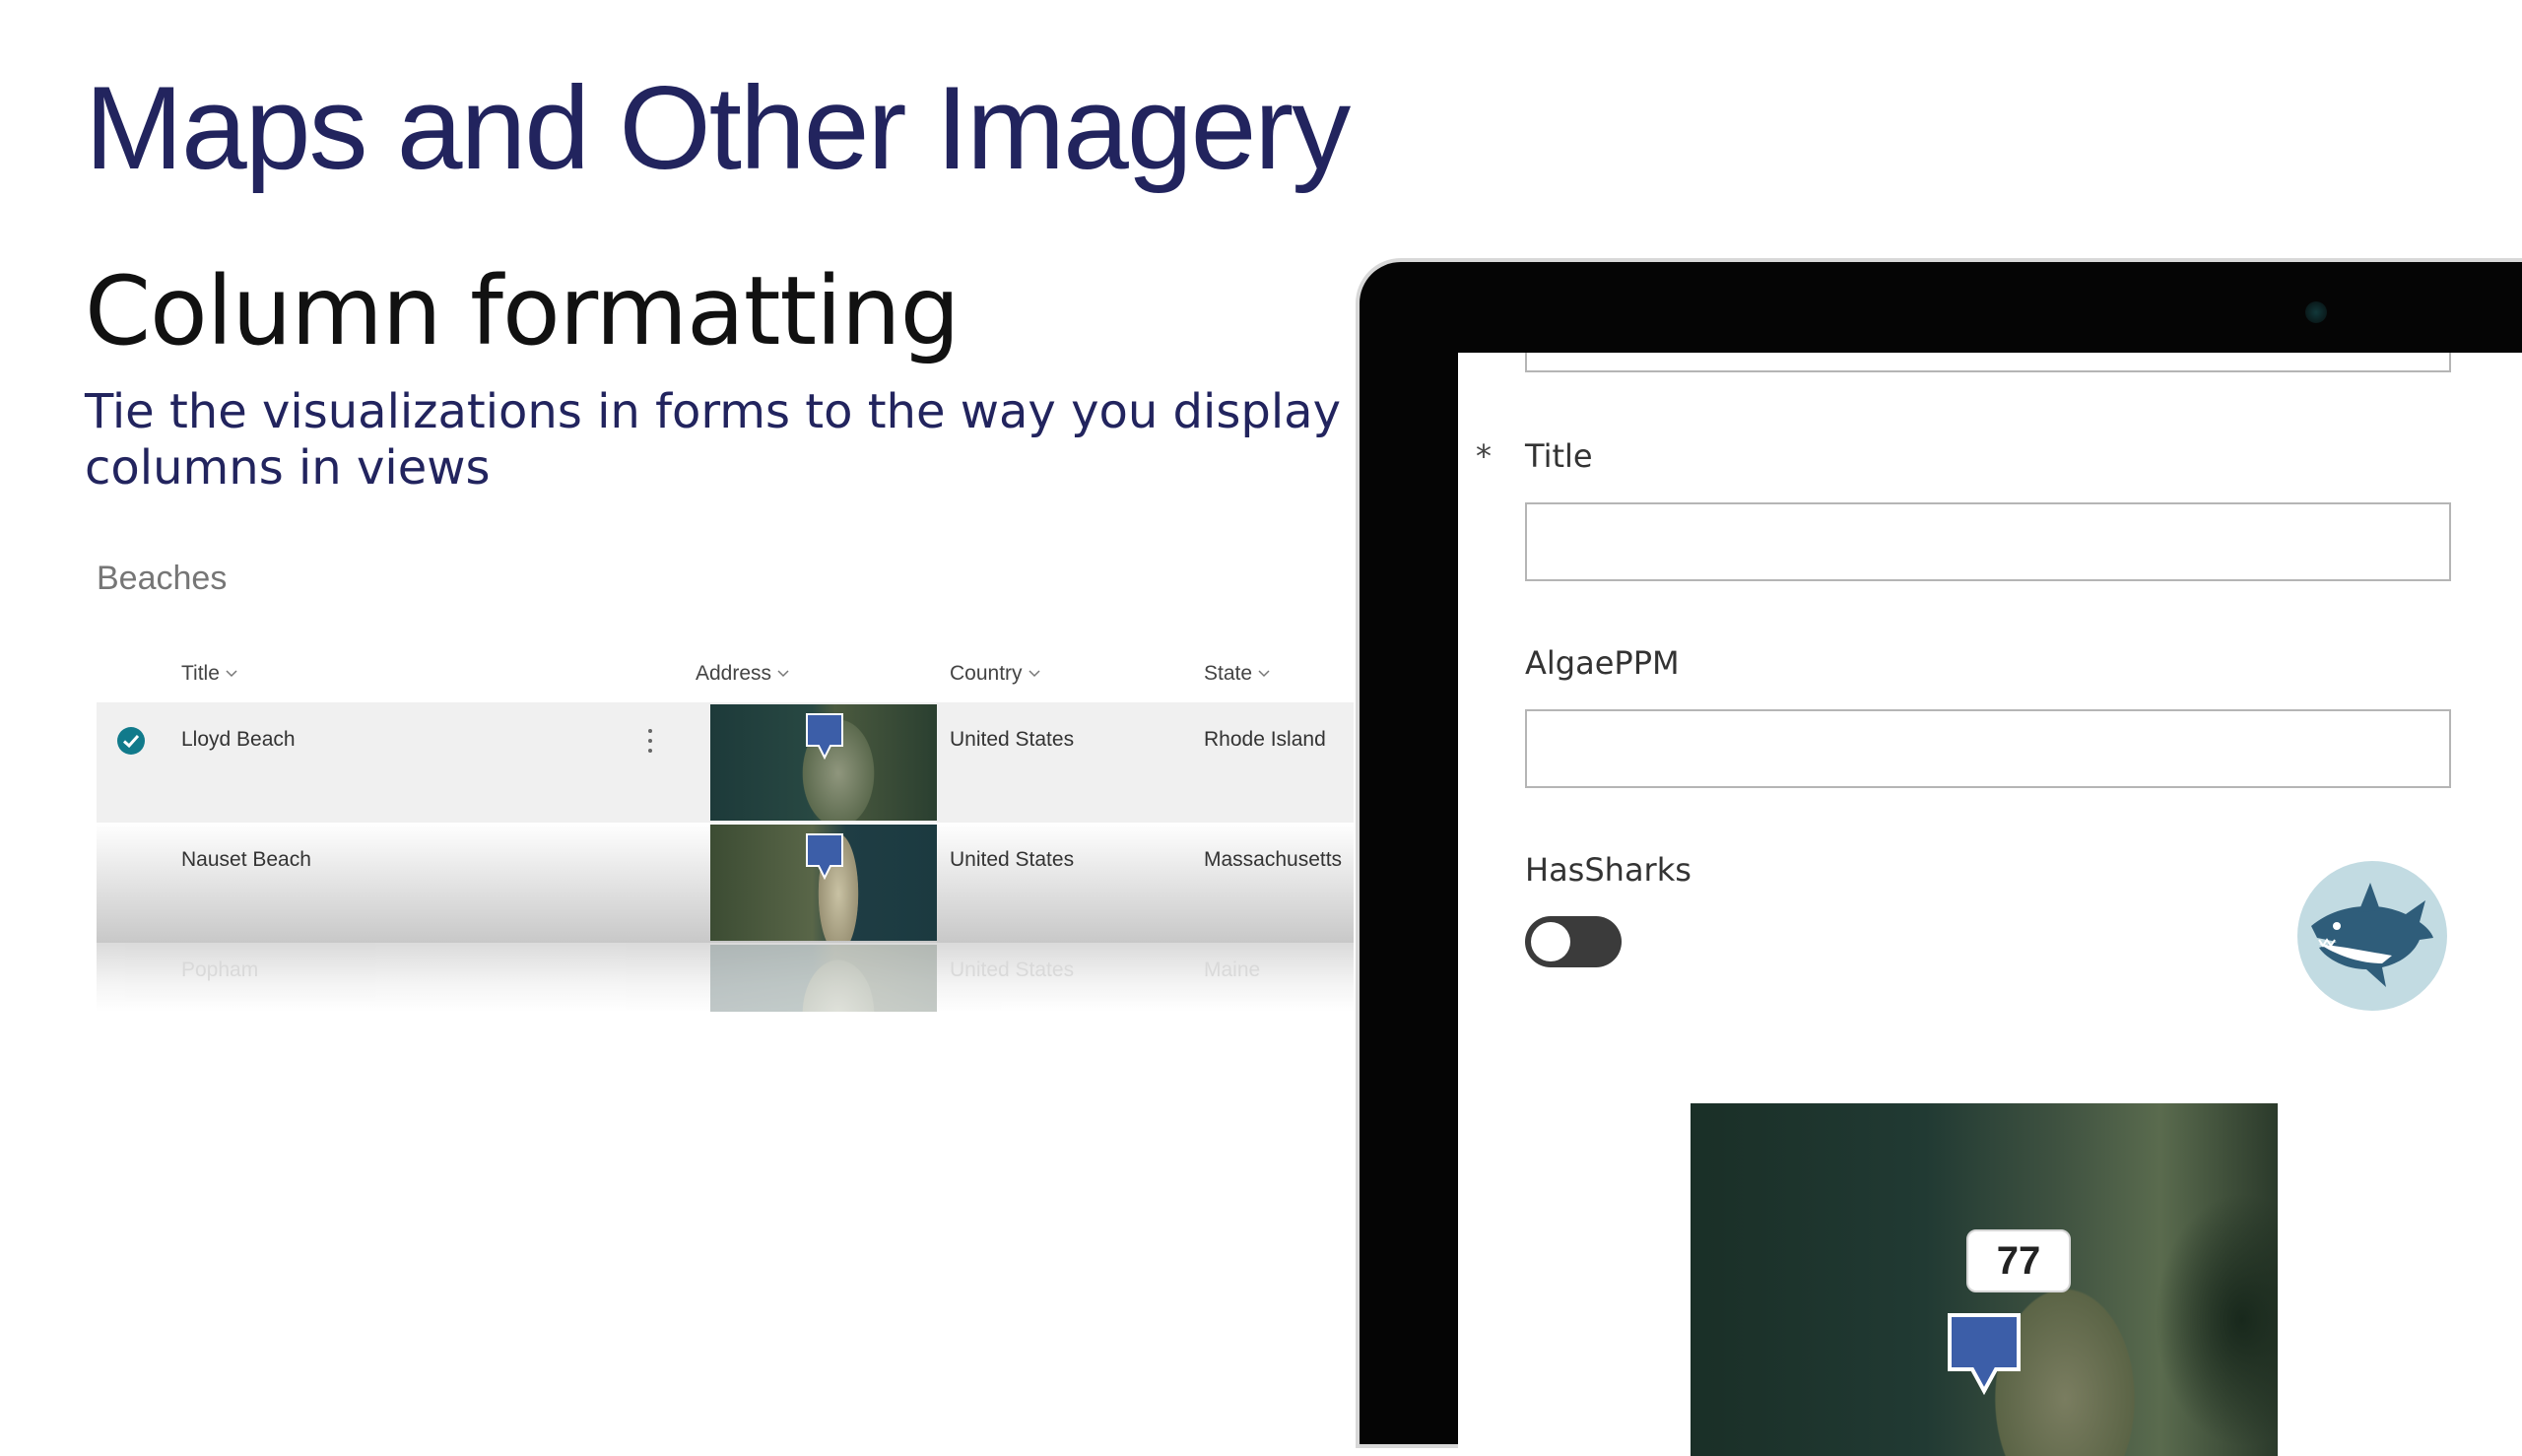 Image resolution: width=2522 pixels, height=1456 pixels. What do you see at coordinates (650, 741) in the screenshot?
I see `more-options-icon` at bounding box center [650, 741].